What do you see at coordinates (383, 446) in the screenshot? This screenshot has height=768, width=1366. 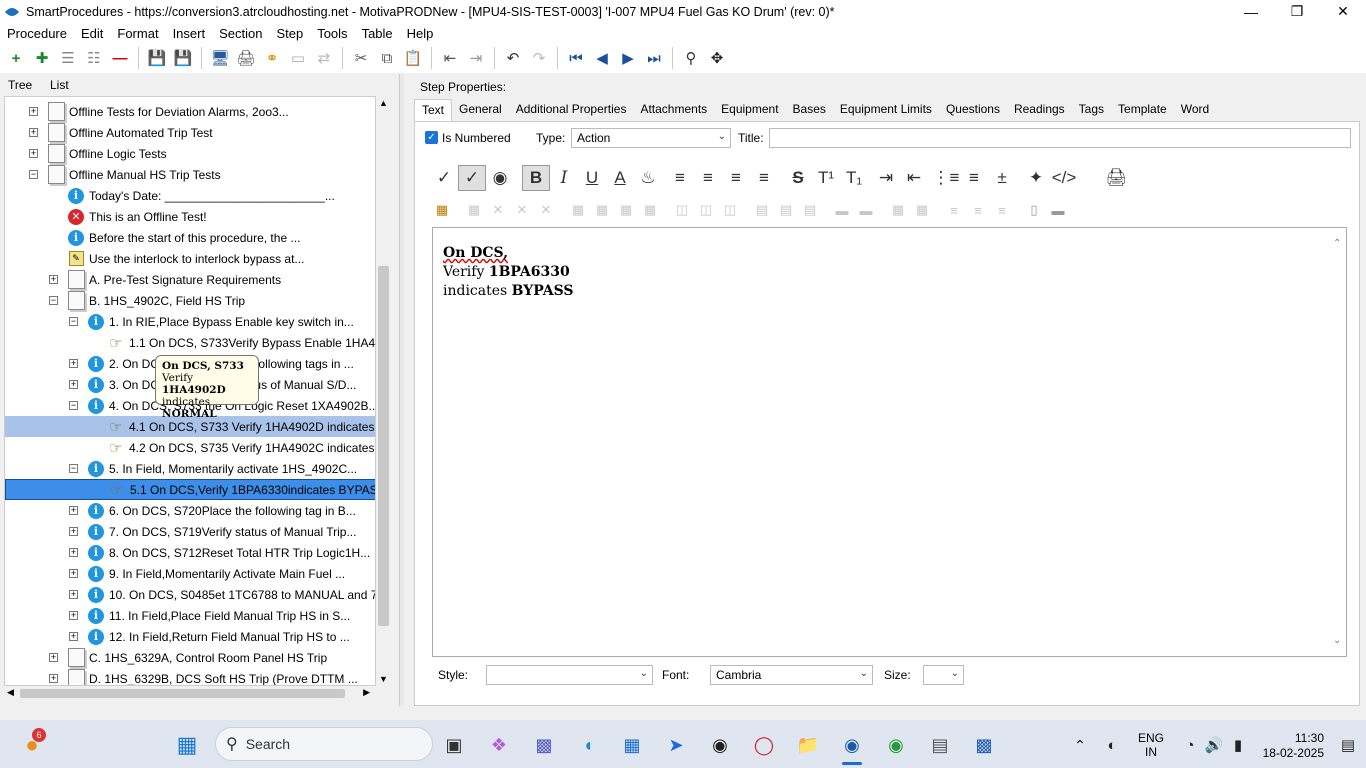 I see `tree-scroll-thumb` at bounding box center [383, 446].